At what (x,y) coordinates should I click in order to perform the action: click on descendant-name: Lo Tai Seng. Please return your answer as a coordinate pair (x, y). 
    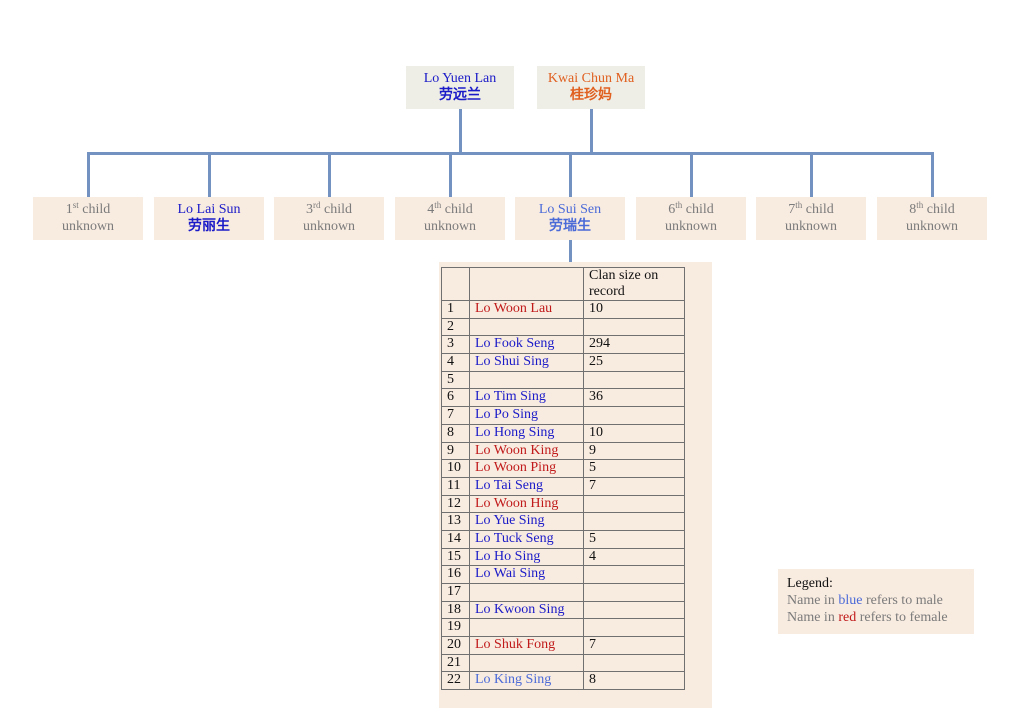
    Looking at the image, I should click on (526, 486).